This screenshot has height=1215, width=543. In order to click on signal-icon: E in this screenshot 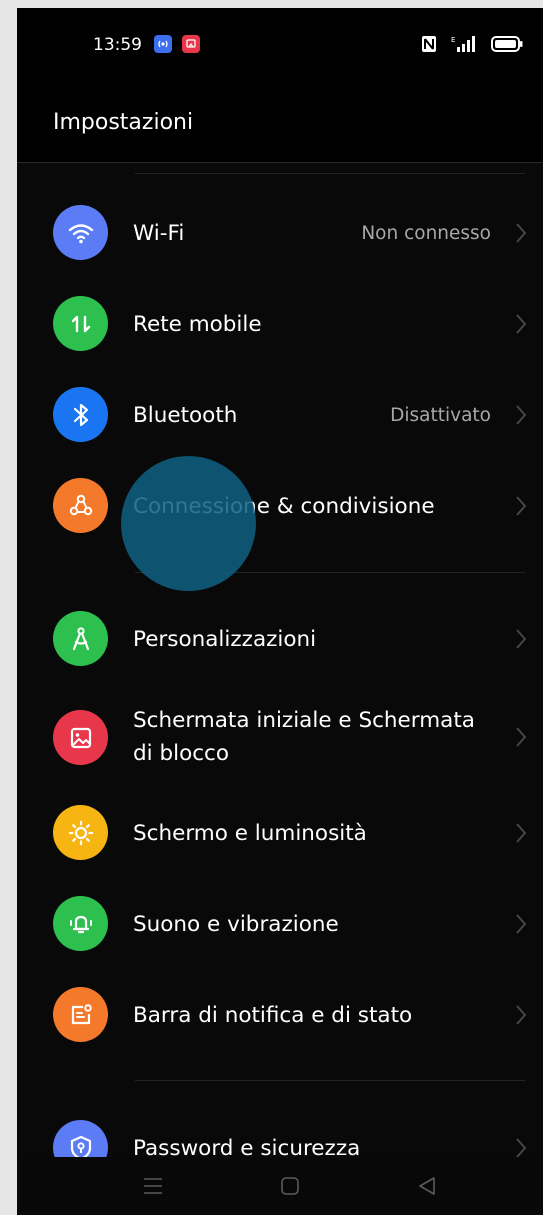, I will do `click(464, 46)`.